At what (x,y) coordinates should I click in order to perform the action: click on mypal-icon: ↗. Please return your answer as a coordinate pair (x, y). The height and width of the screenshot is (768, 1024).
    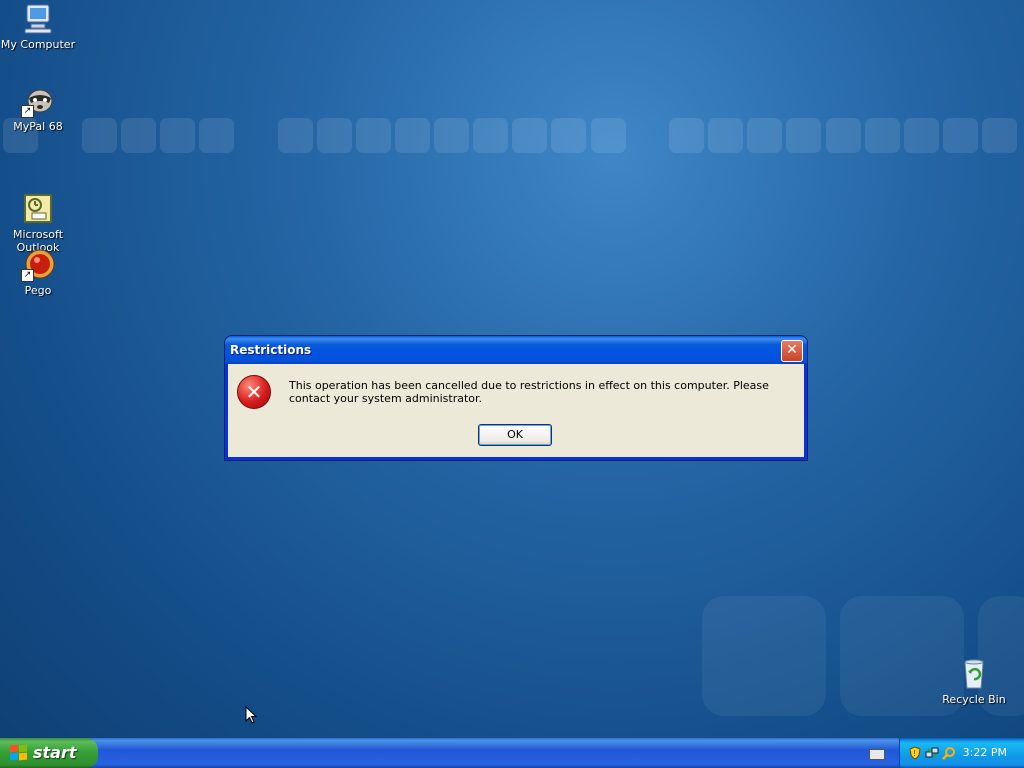
    Looking at the image, I should click on (38, 101).